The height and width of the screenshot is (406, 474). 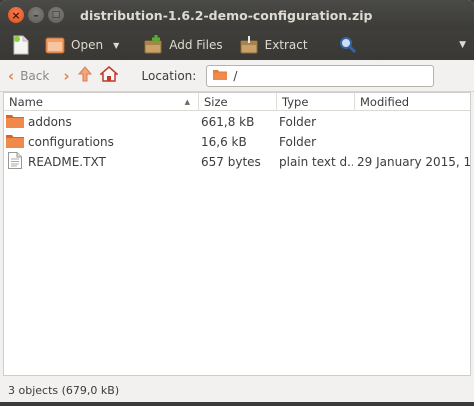 I want to click on file-name: addons, so click(x=50, y=122).